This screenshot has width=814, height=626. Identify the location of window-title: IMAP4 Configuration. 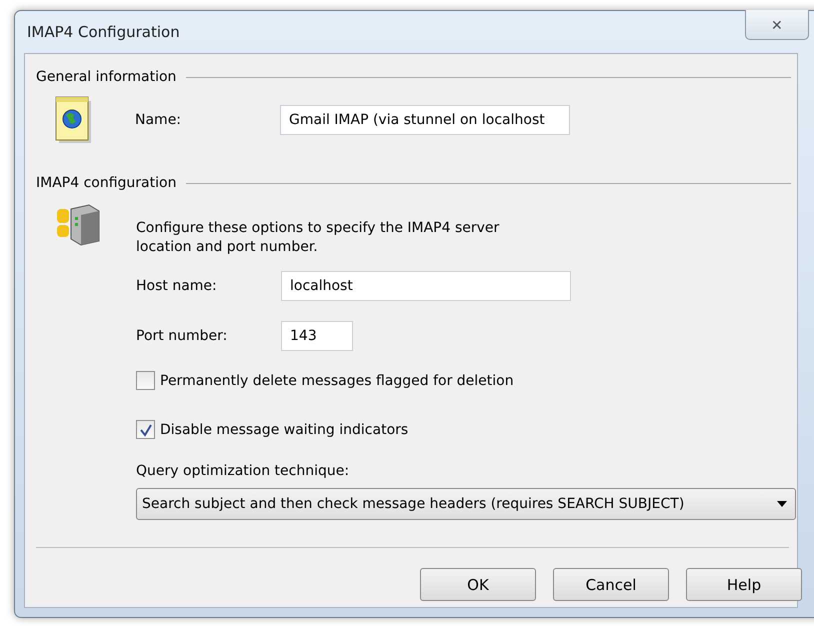
(103, 32).